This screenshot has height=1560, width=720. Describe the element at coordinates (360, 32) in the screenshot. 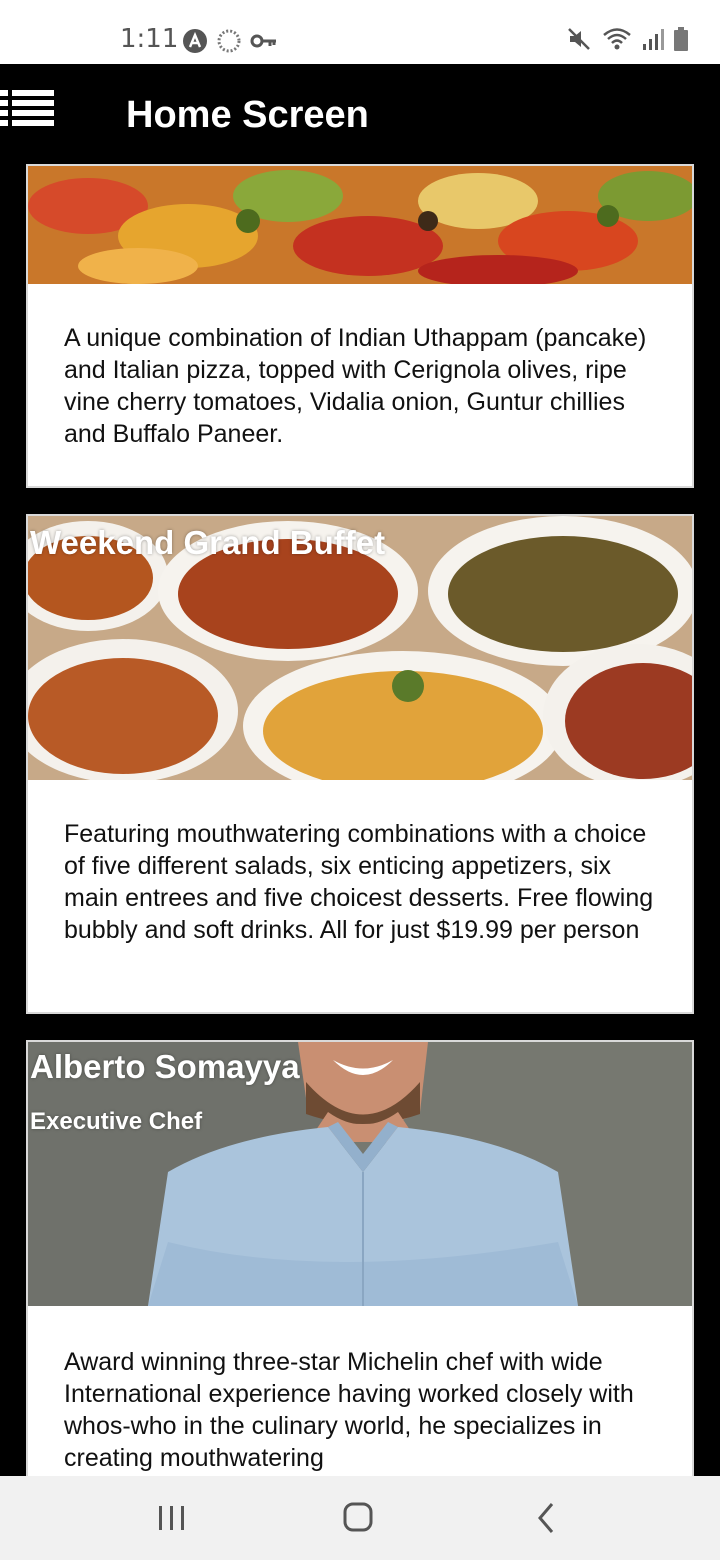

I see `status-bar: 1:11` at that location.